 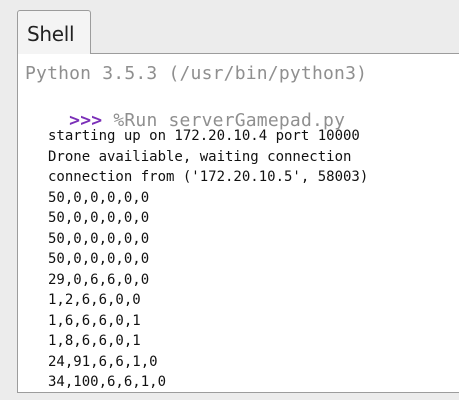 What do you see at coordinates (103, 361) in the screenshot?
I see `output-line: 24,91,6,6,1,0` at bounding box center [103, 361].